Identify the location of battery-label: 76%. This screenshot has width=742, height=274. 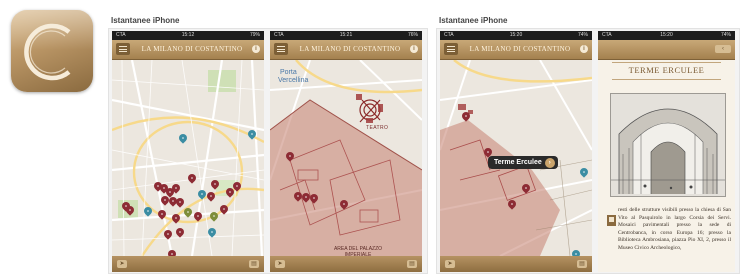
(412, 35).